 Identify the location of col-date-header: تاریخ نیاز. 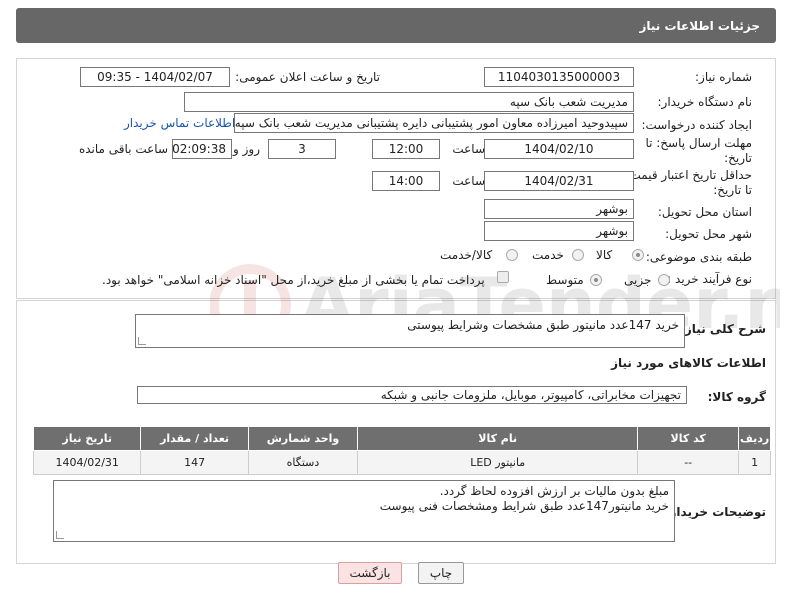
(87, 438).